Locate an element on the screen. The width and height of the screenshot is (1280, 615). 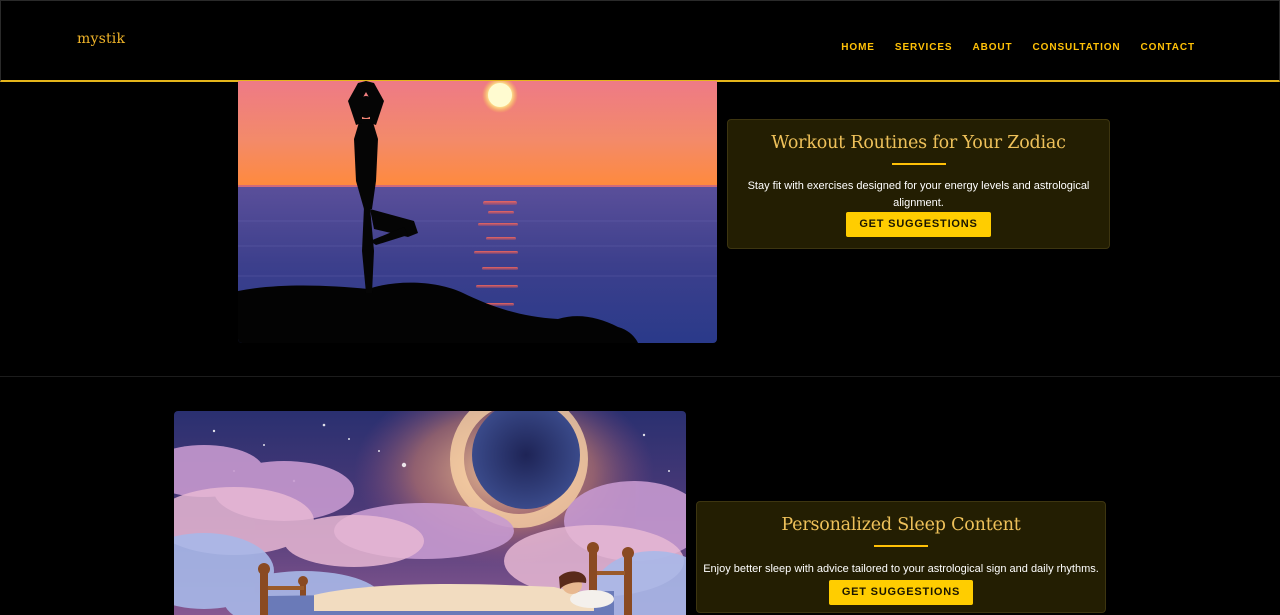
nav-link-consultation: CONSULTATION is located at coordinates (1077, 47).